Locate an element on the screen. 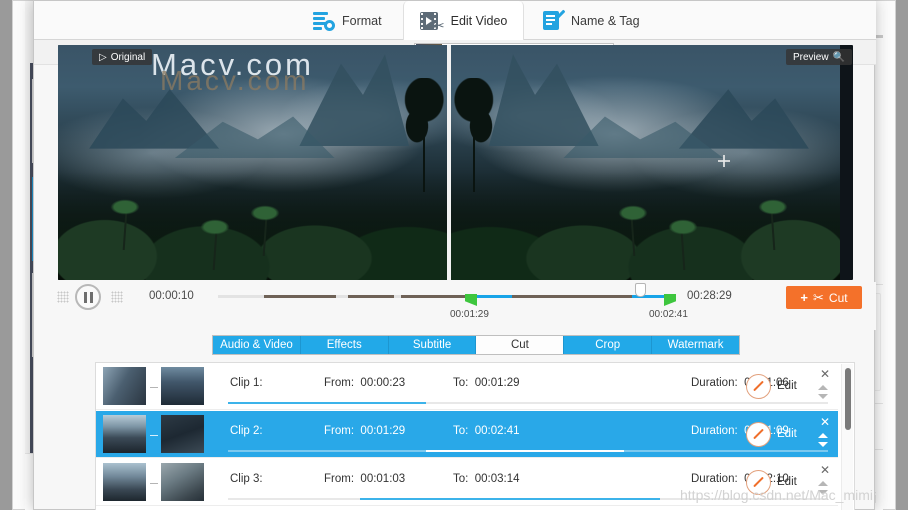  tab-name-and-tag: Name & Tag is located at coordinates (591, 20).